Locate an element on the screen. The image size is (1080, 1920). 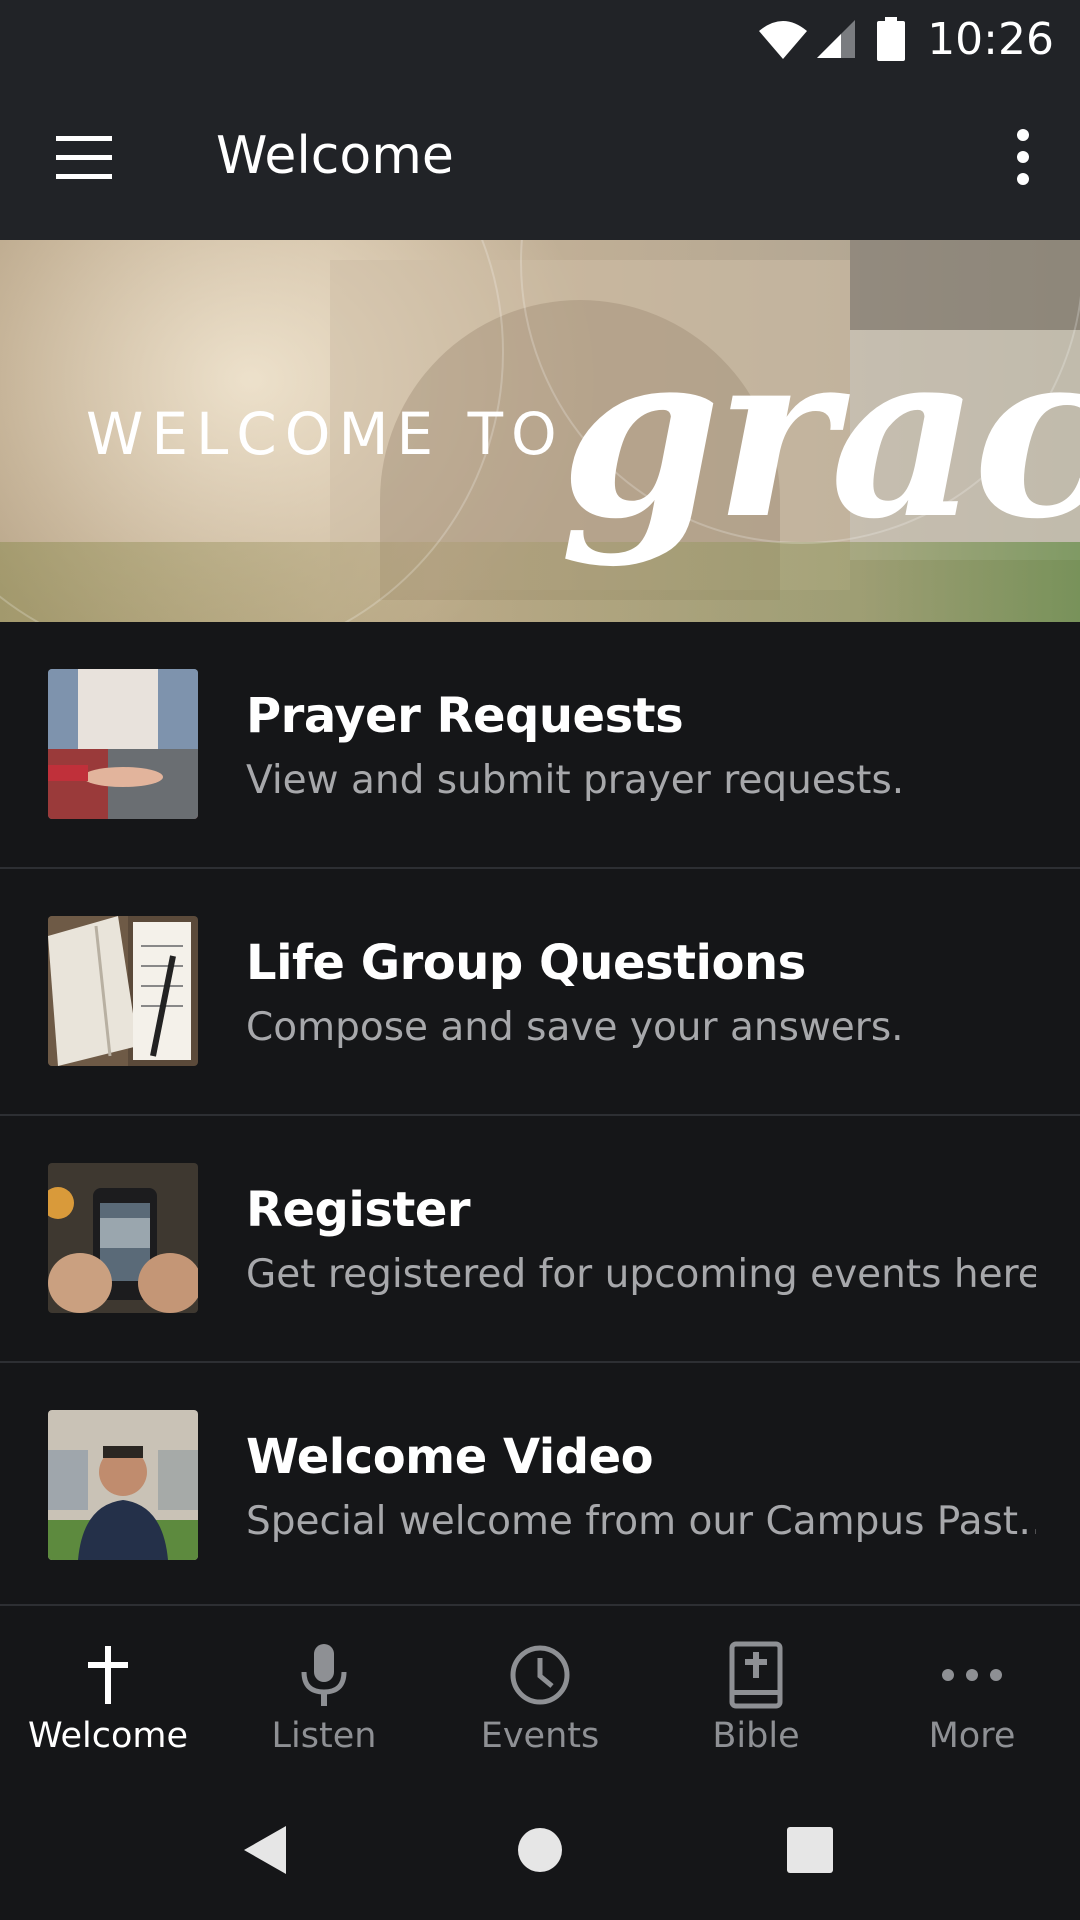
back-icon is located at coordinates (266, 1850).